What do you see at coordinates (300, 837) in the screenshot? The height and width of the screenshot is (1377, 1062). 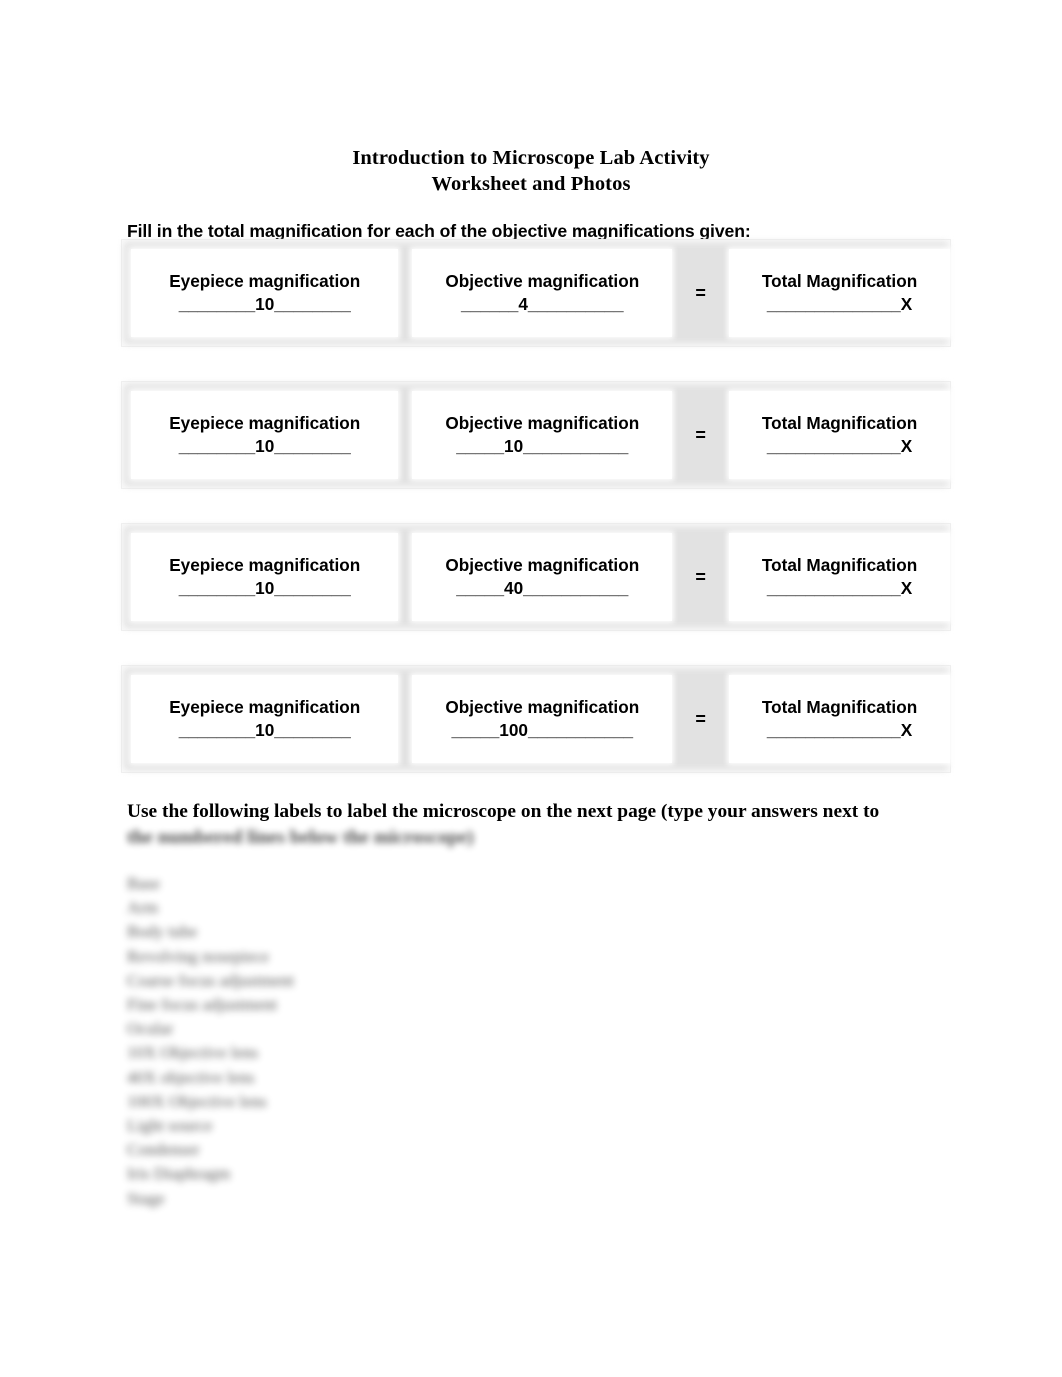 I see `labels-instruction-line-2: the numbered lines below the microscope)` at bounding box center [300, 837].